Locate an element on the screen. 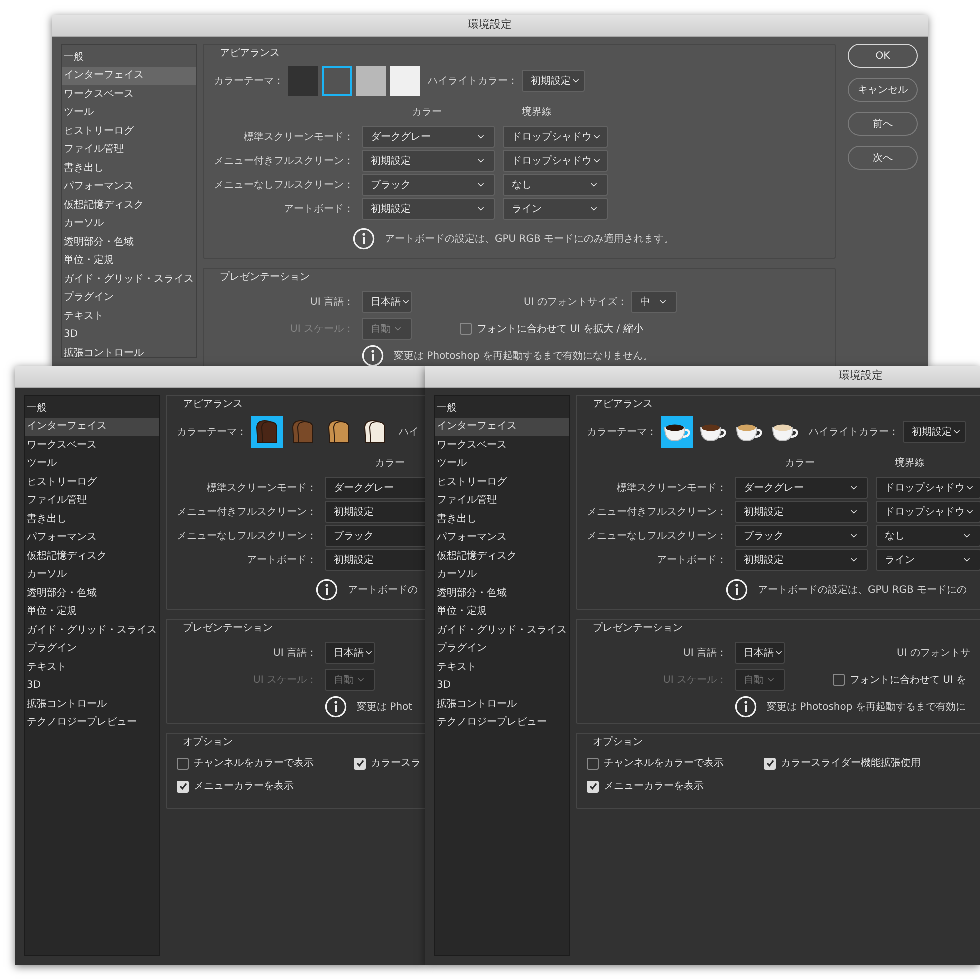 Image resolution: width=980 pixels, height=980 pixels. dialog-button: キャンセル is located at coordinates (883, 90).